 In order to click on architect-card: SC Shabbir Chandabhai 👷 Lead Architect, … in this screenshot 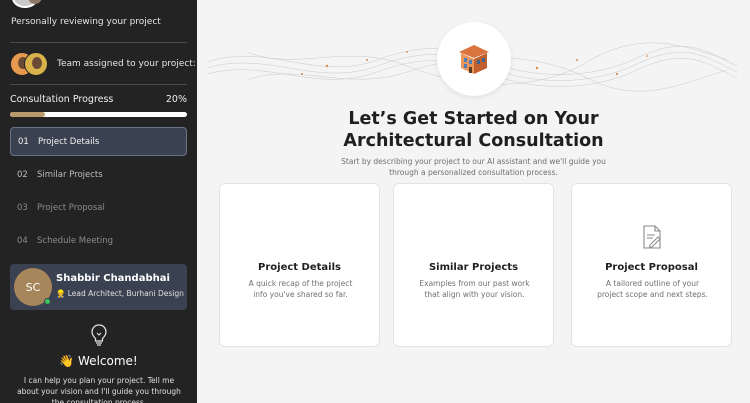, I will do `click(98, 287)`.